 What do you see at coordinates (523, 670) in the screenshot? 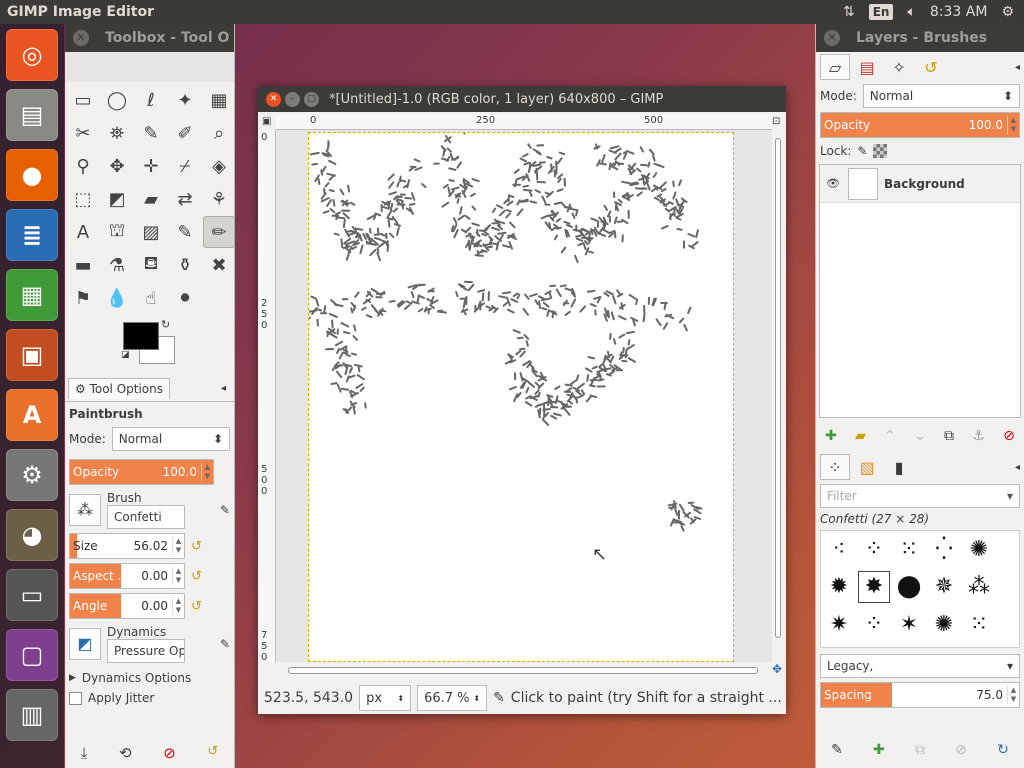
I see `horizontal-scroll-thumb` at bounding box center [523, 670].